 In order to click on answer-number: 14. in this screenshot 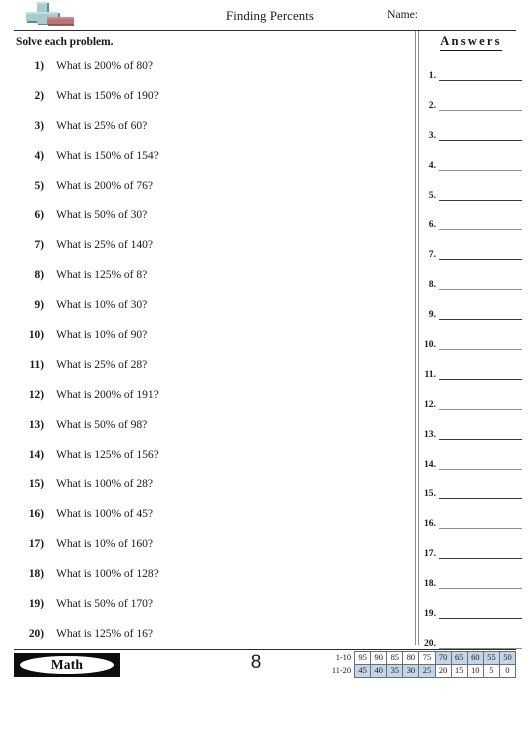, I will do `click(430, 464)`.